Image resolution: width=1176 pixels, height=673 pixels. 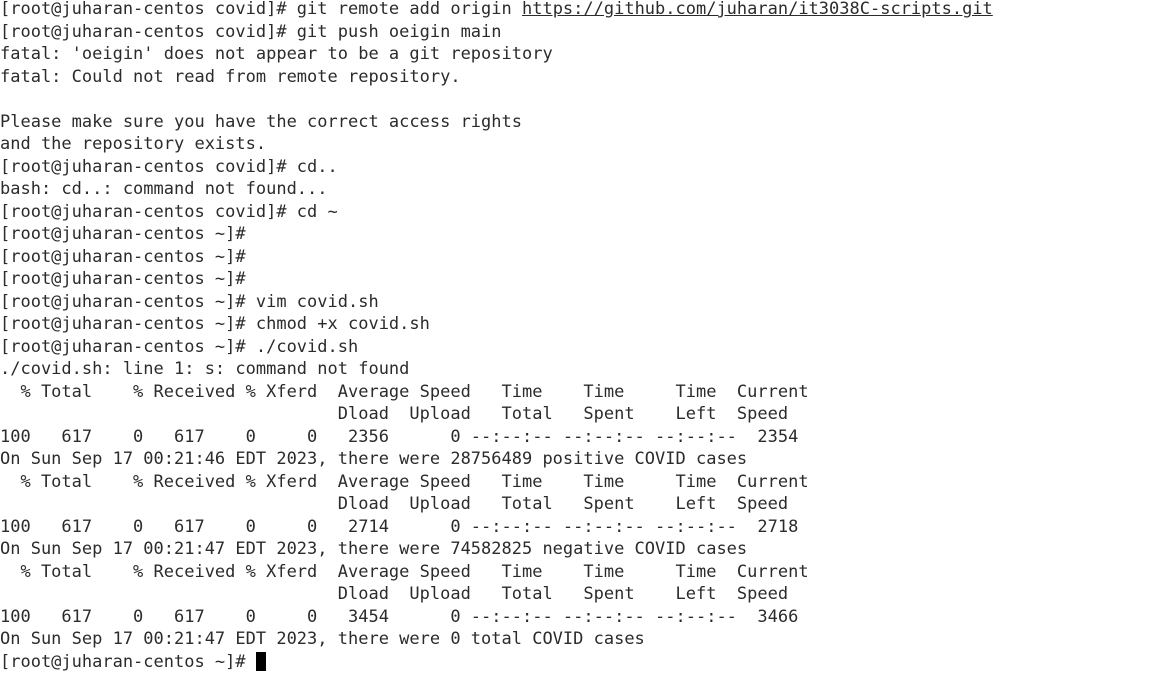 I want to click on terminal-line: [root@juharan-centos covid]# cd.., so click(x=588, y=167).